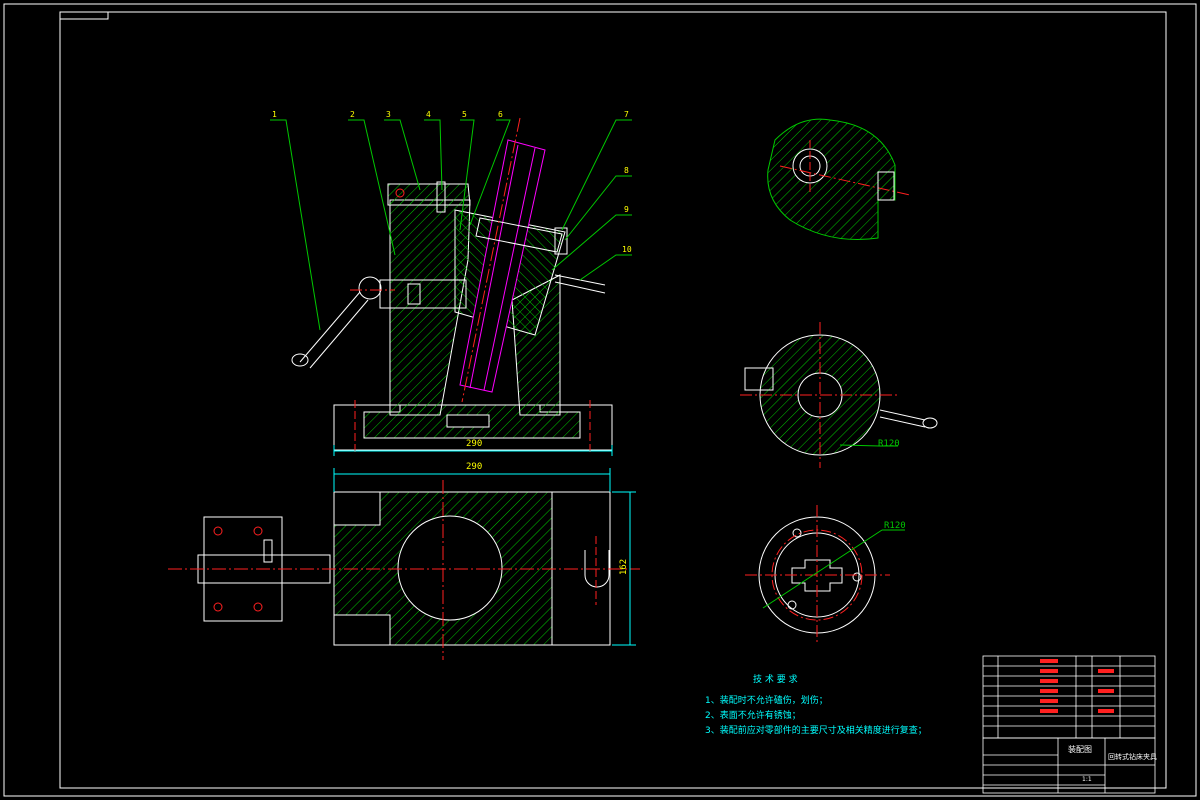 The width and height of the screenshot is (1200, 800). I want to click on front-section-view, so click(452, 286).